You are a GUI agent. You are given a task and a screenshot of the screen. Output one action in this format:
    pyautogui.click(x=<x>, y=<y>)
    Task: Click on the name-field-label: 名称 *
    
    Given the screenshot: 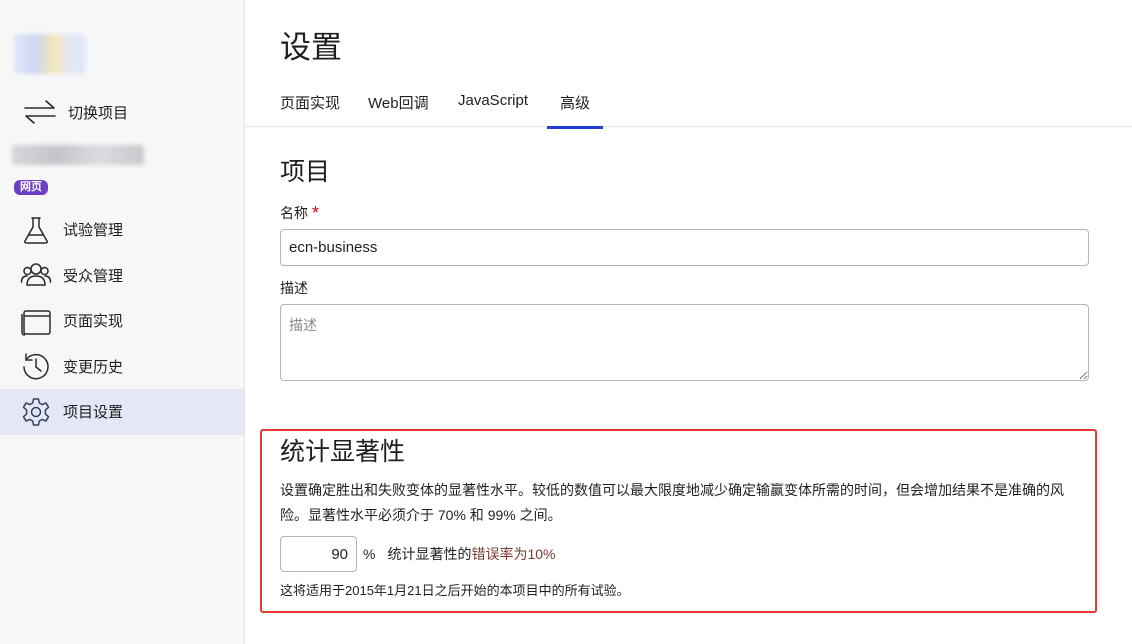 What is the action you would take?
    pyautogui.click(x=299, y=212)
    